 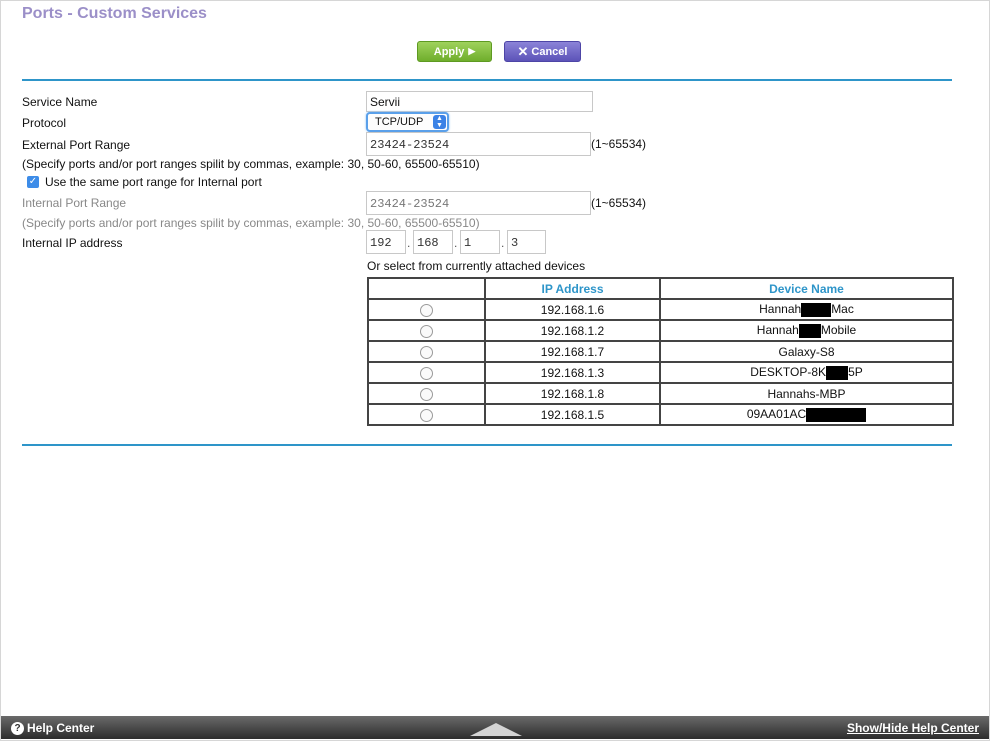 What do you see at coordinates (60, 102) in the screenshot?
I see `service-name-label: Service Name` at bounding box center [60, 102].